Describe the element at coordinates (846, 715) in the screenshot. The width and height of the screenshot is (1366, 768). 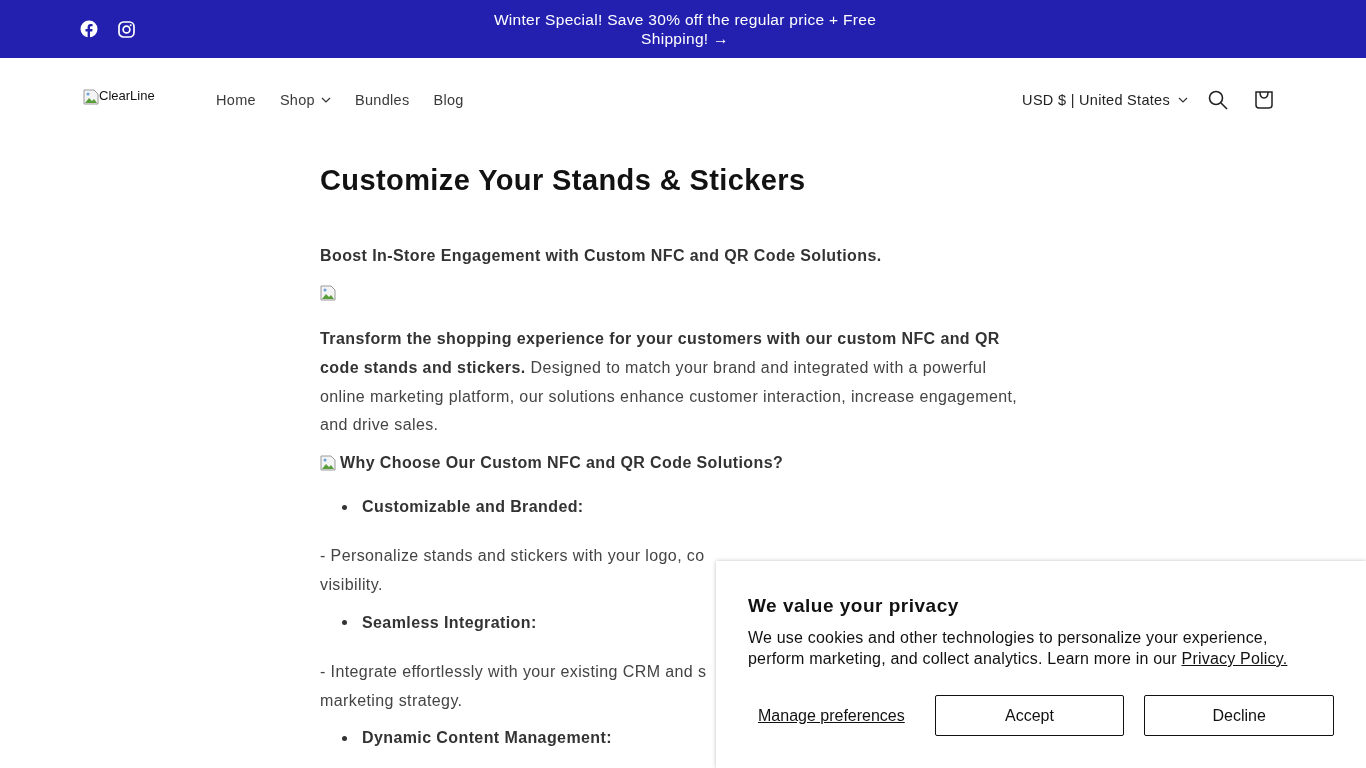
I see `manage-preferences-link: Manage preferences` at that location.